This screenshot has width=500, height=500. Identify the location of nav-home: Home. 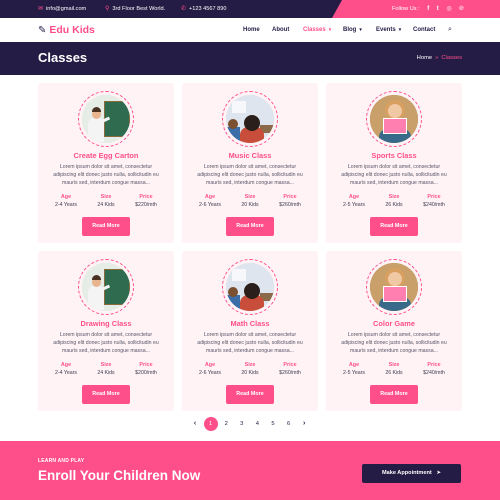
(251, 30).